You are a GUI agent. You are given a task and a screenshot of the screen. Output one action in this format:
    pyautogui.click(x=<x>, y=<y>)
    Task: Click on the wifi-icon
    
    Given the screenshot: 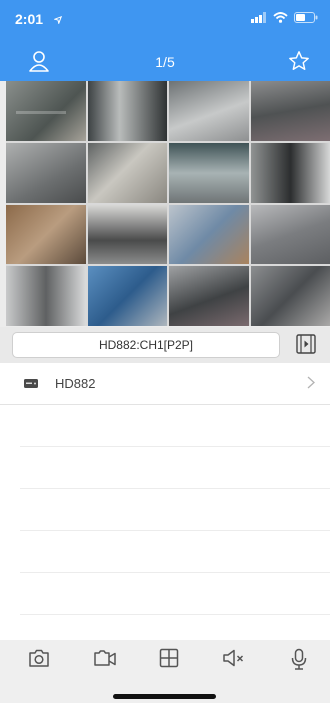 What is the action you would take?
    pyautogui.click(x=280, y=17)
    